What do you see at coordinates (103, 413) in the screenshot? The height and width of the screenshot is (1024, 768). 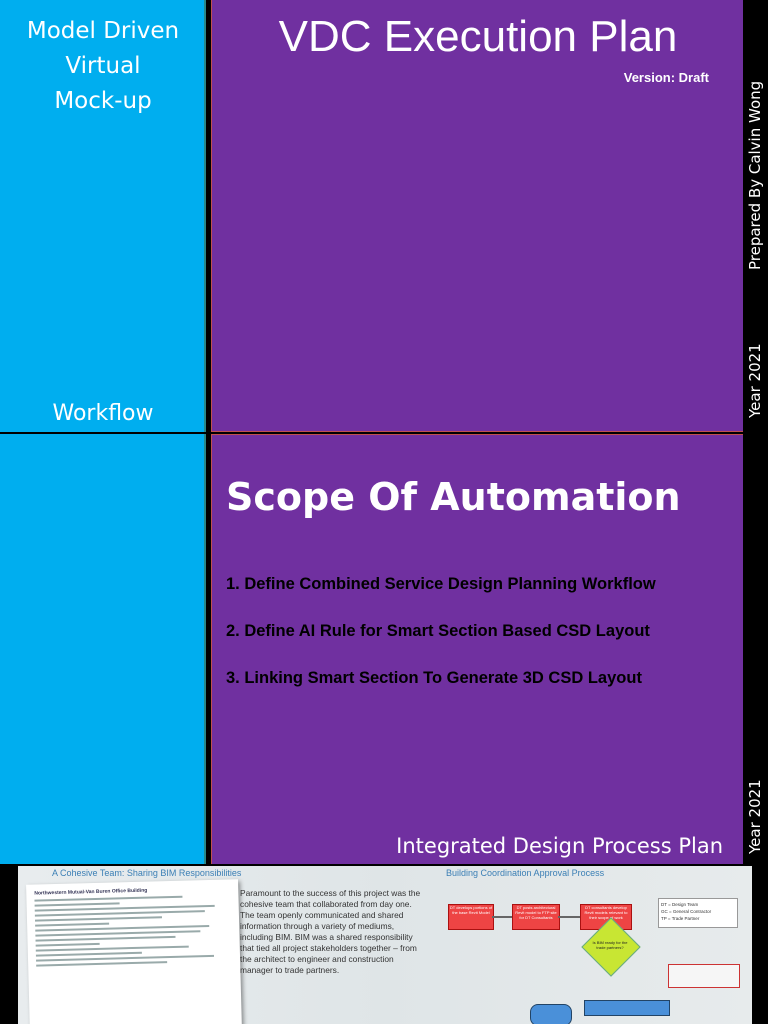 I see `workflow-label: Workflow` at bounding box center [103, 413].